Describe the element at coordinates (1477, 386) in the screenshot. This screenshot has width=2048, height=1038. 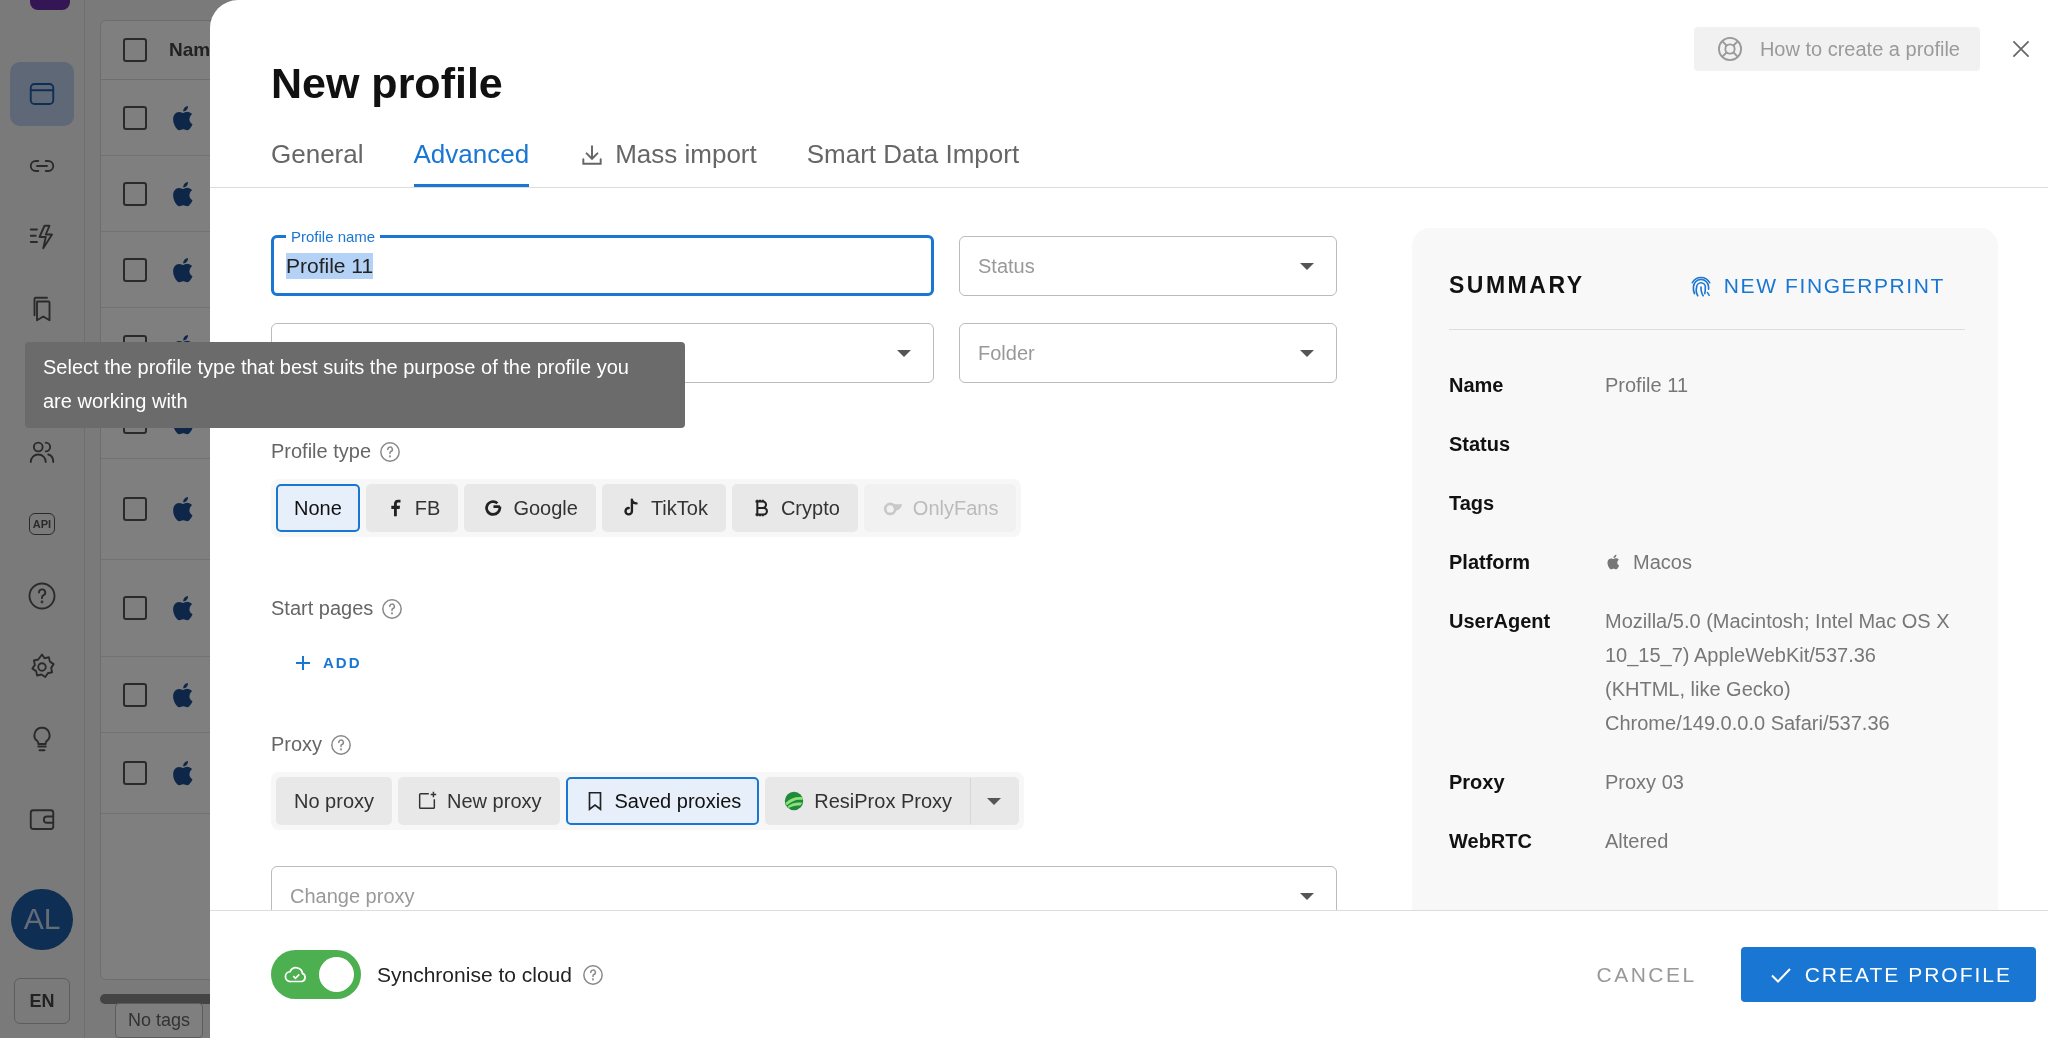
I see `summary-label: Name` at that location.